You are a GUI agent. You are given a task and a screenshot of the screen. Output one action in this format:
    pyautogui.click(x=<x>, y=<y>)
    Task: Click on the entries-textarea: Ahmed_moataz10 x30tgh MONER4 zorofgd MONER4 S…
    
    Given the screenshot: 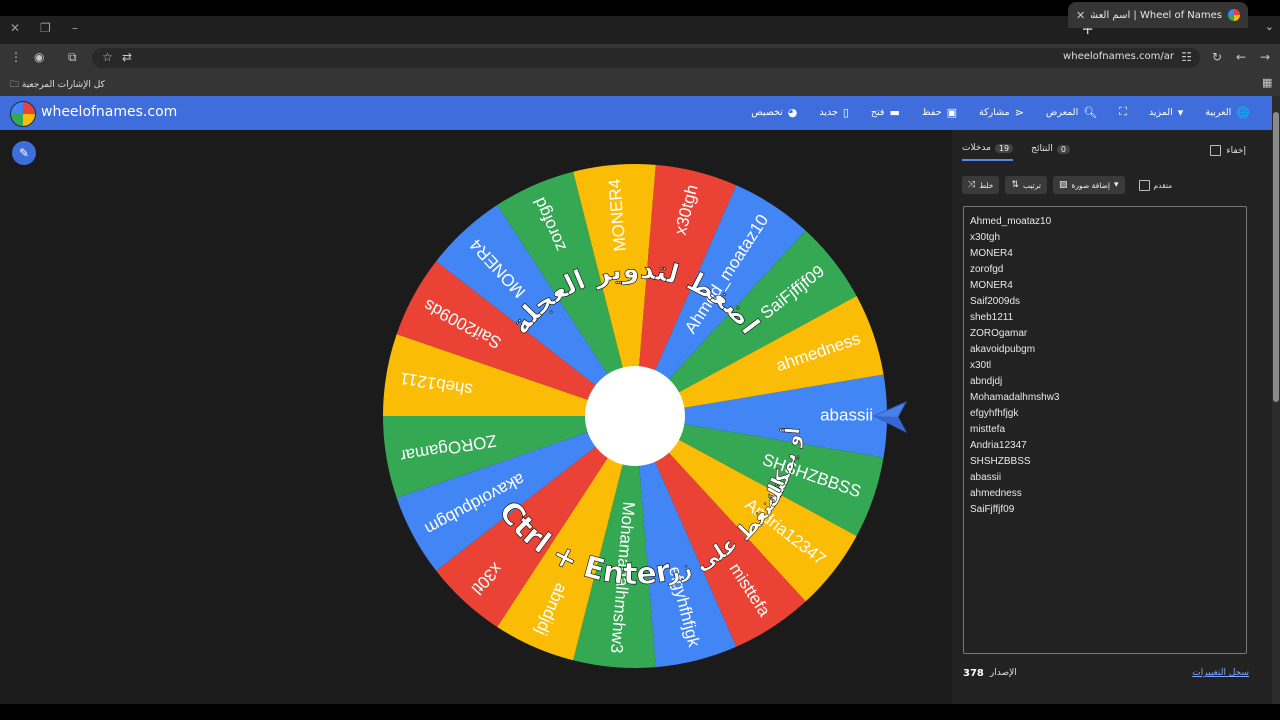 What is the action you would take?
    pyautogui.click(x=1105, y=430)
    